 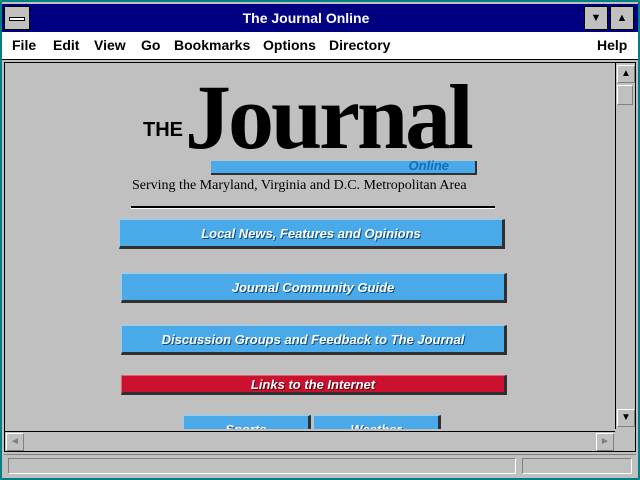 I want to click on logo-online-bar: Online, so click(x=344, y=166).